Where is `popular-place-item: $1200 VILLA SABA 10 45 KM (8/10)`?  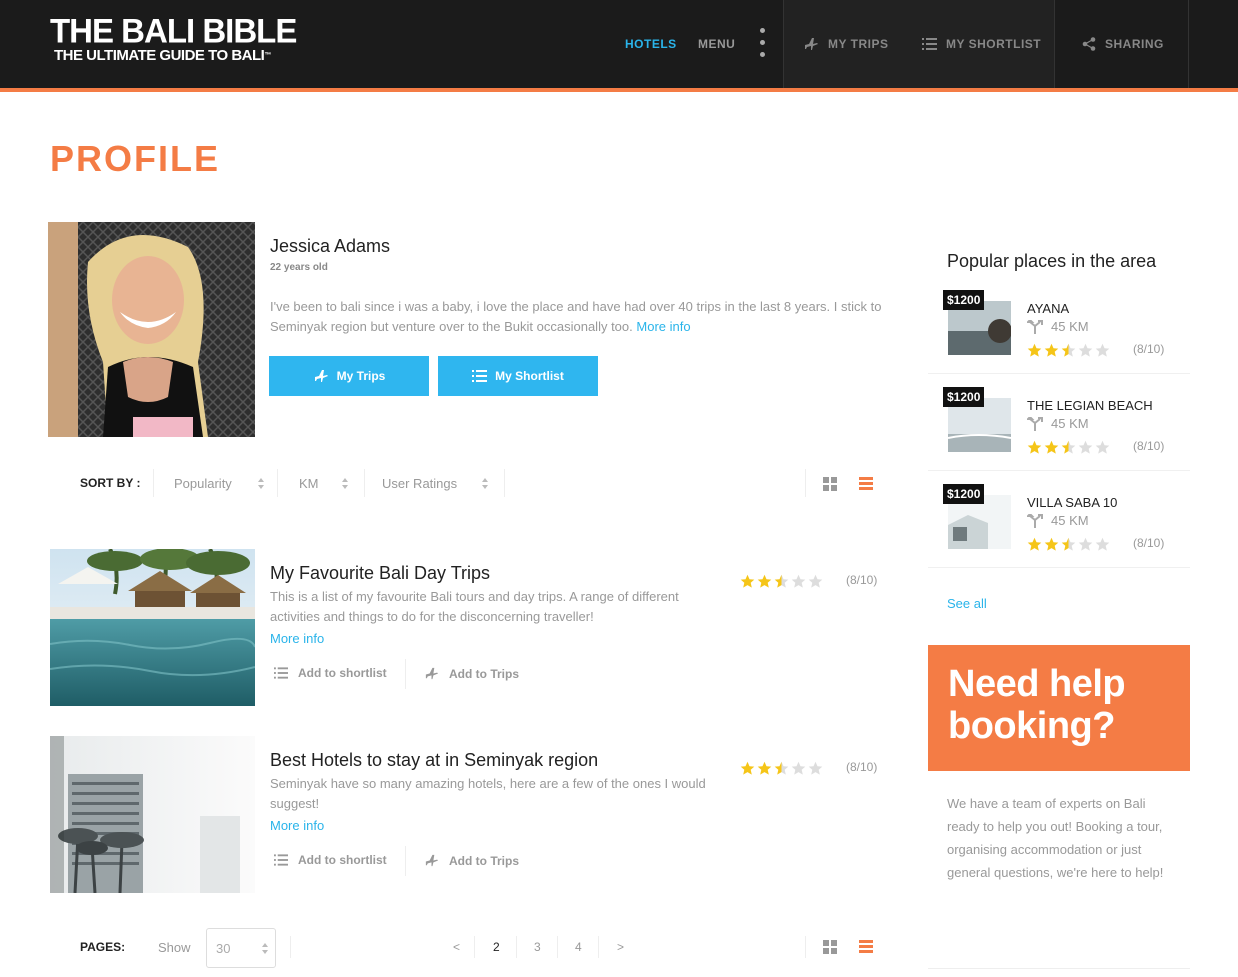
popular-place-item: $1200 VILLA SABA 10 45 KM (8/10) is located at coordinates (1059, 519).